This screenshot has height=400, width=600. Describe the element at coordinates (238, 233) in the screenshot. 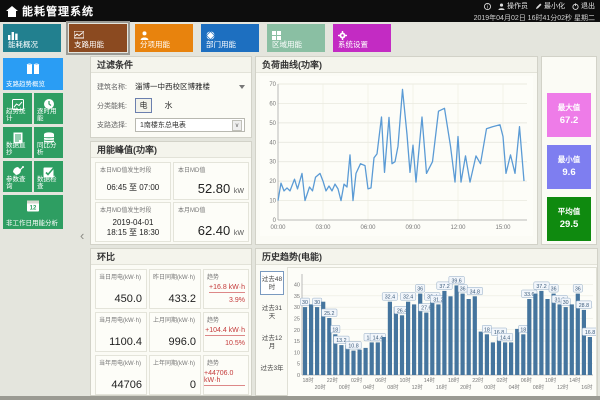

I see `month-md-unit: kW` at that location.